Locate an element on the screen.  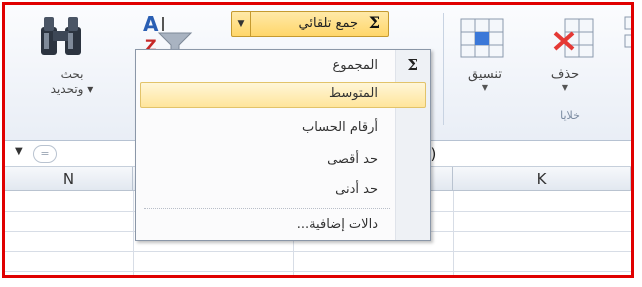
menu-item-max: حد أقصى is located at coordinates (283, 161).